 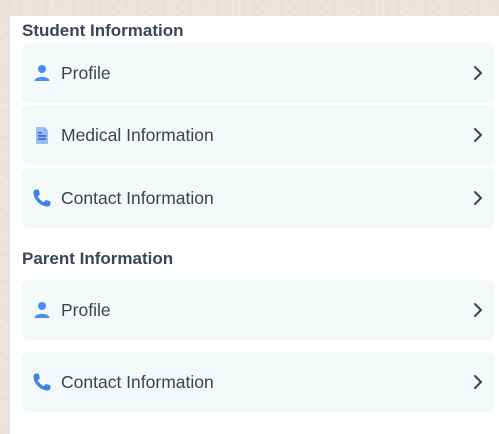 I want to click on parent-section-title: Parent Information, so click(x=98, y=258).